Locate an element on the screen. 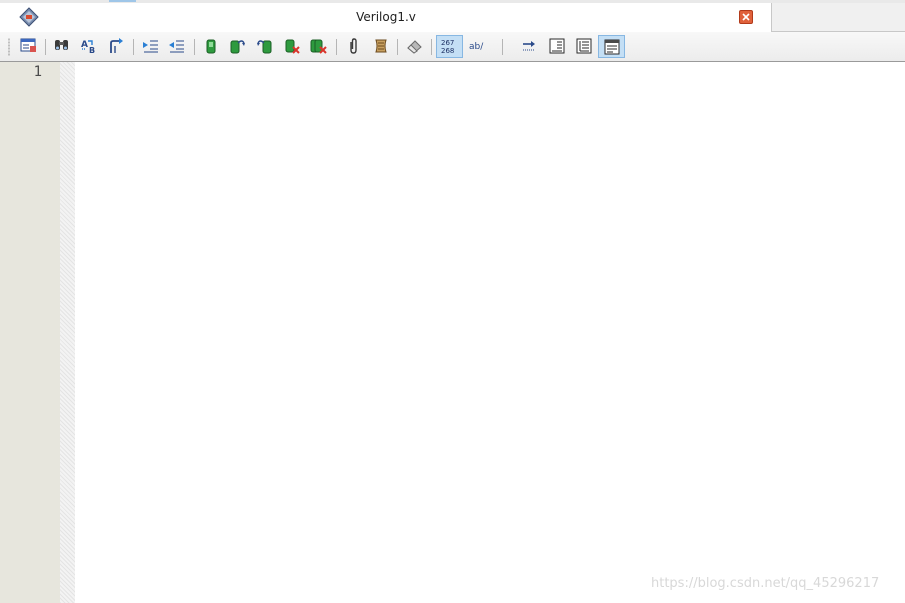 Image resolution: width=905 pixels, height=603 pixels. toggle-bookmark-icon is located at coordinates (211, 46).